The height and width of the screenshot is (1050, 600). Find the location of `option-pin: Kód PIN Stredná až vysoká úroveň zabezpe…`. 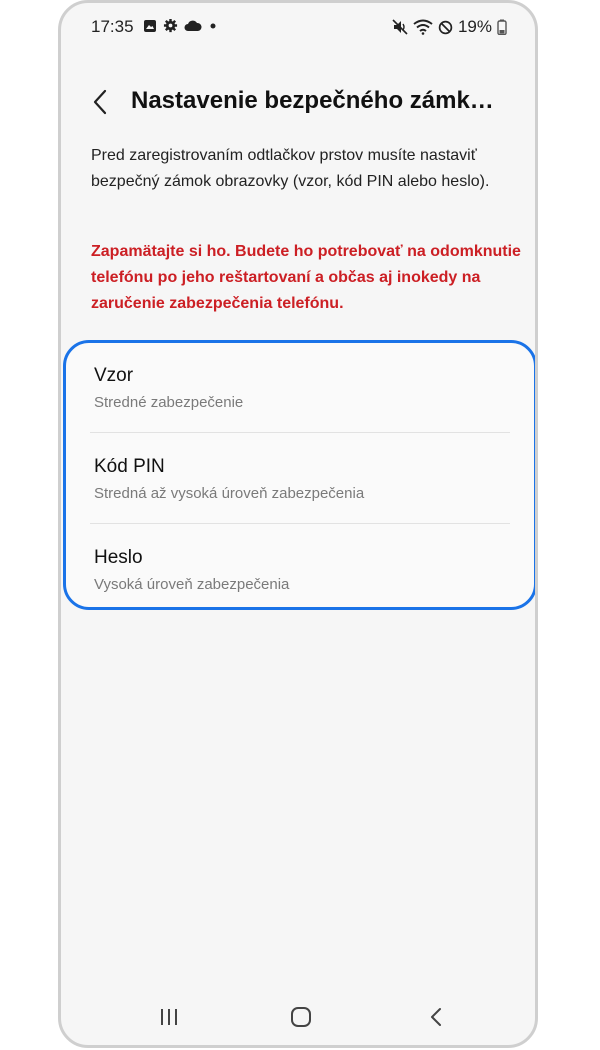

option-pin: Kód PIN Stredná až vysoká úroveň zabezpe… is located at coordinates (300, 478).